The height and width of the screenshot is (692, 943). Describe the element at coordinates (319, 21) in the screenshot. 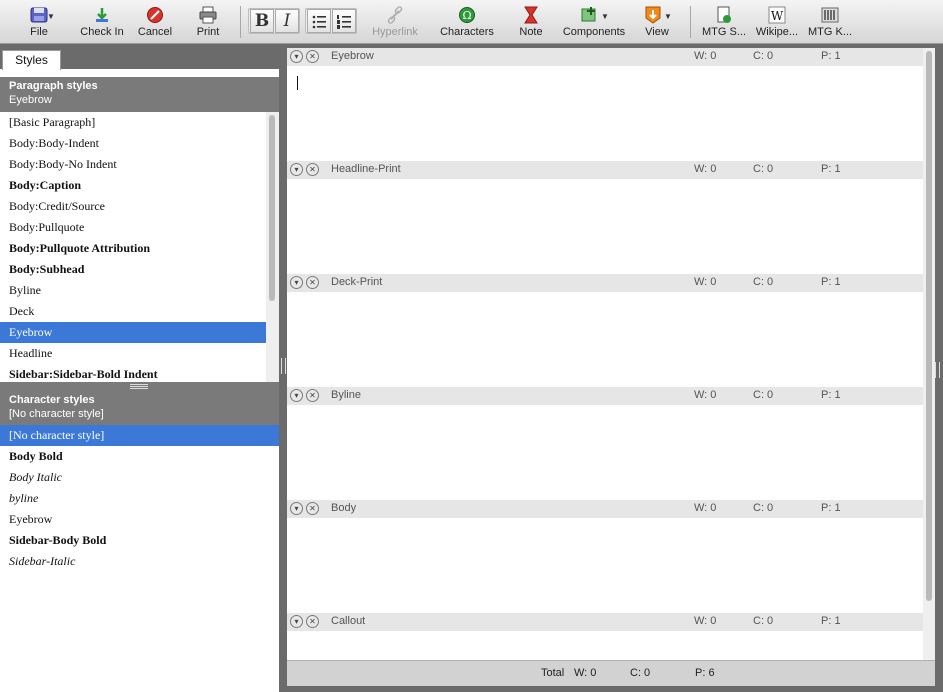

I see `bullet-list-button` at that location.